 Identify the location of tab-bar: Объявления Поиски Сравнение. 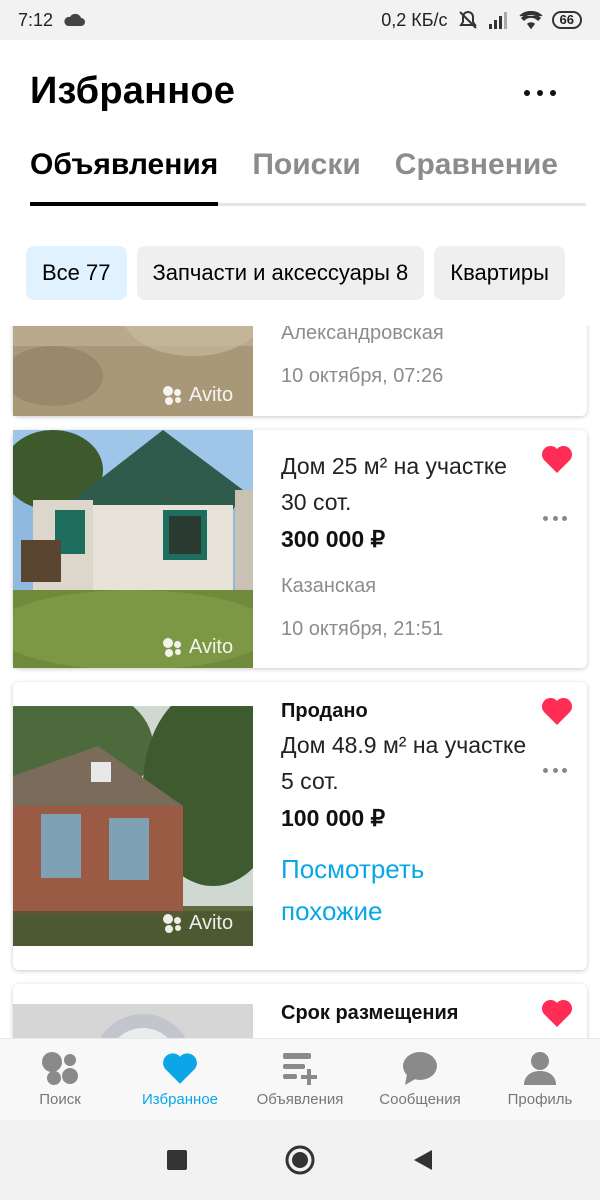
(308, 177).